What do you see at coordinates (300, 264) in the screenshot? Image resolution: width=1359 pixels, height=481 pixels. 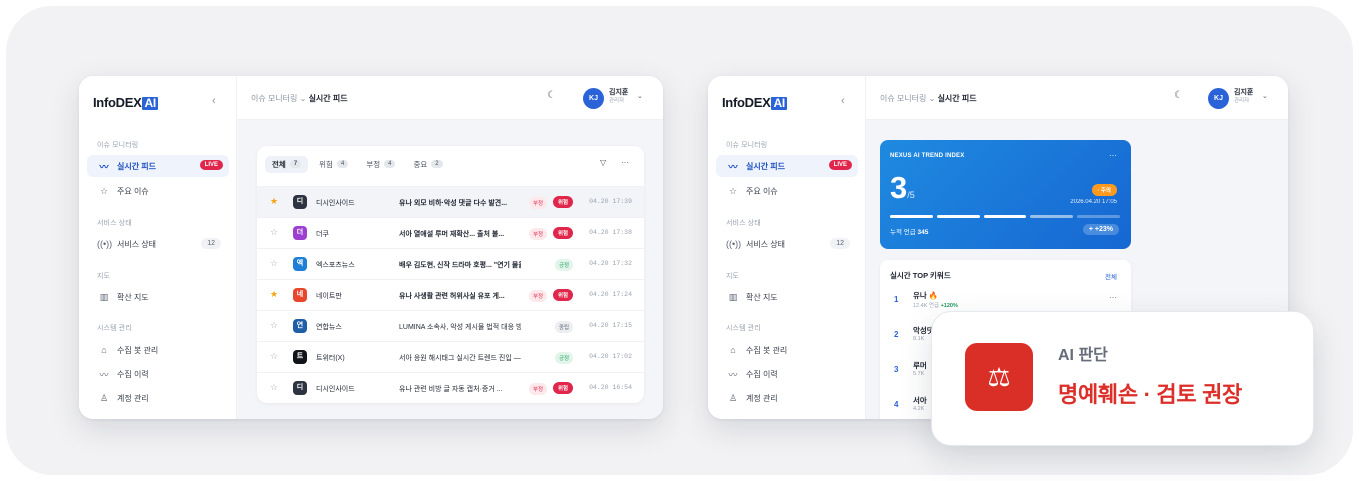 I see `source-icon: 엑` at bounding box center [300, 264].